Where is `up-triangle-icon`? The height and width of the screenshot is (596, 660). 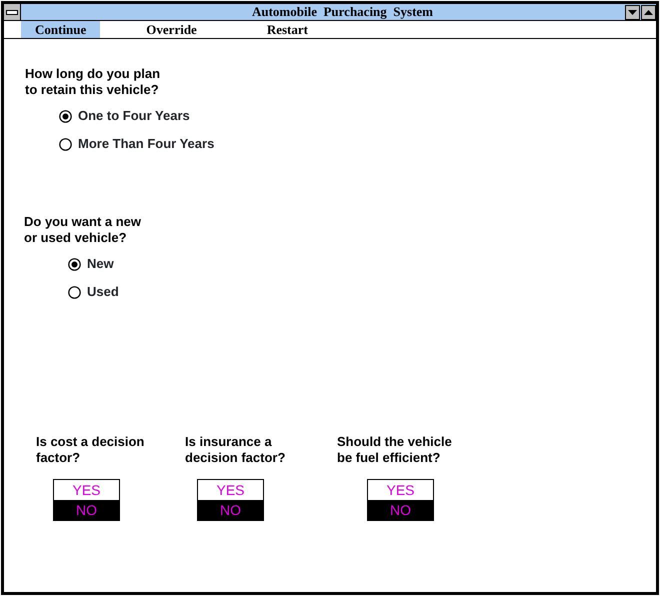 up-triangle-icon is located at coordinates (648, 12).